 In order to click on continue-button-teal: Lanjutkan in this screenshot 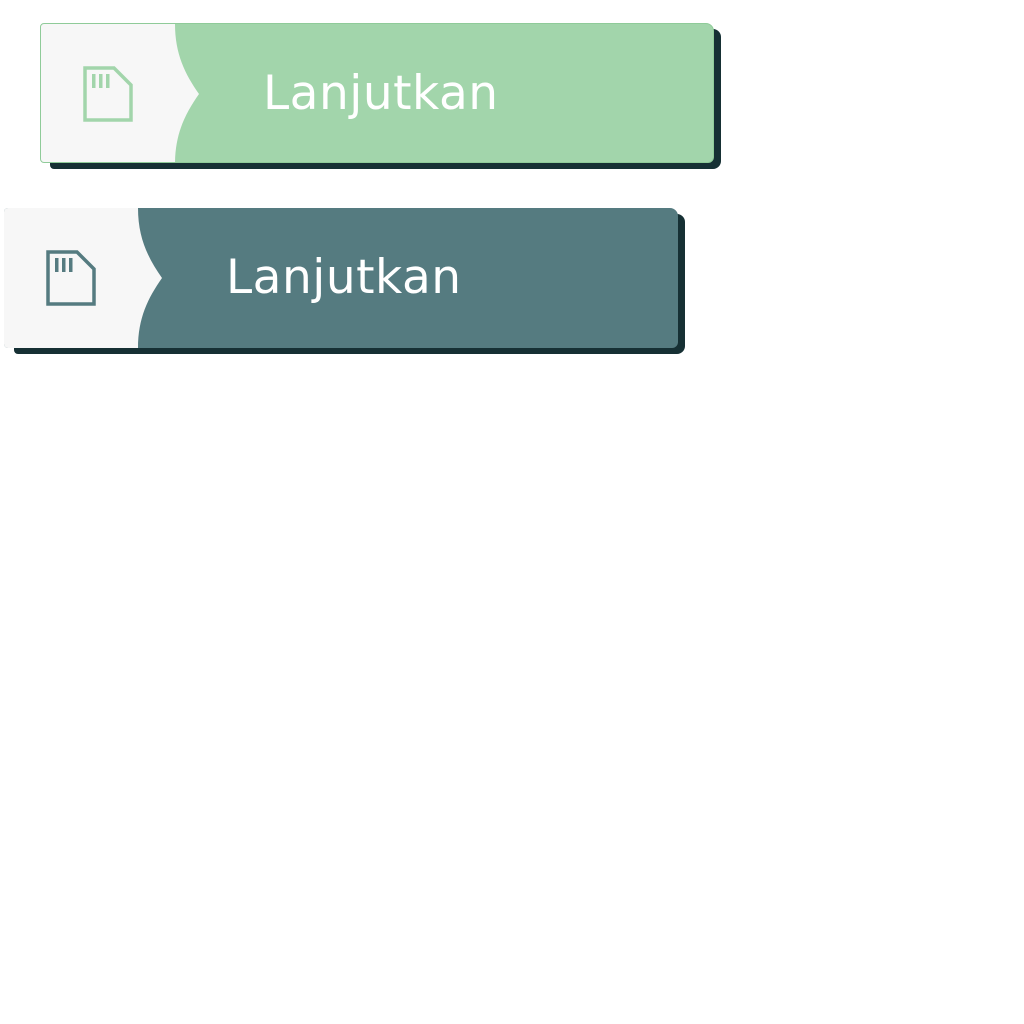, I will do `click(344, 281)`.